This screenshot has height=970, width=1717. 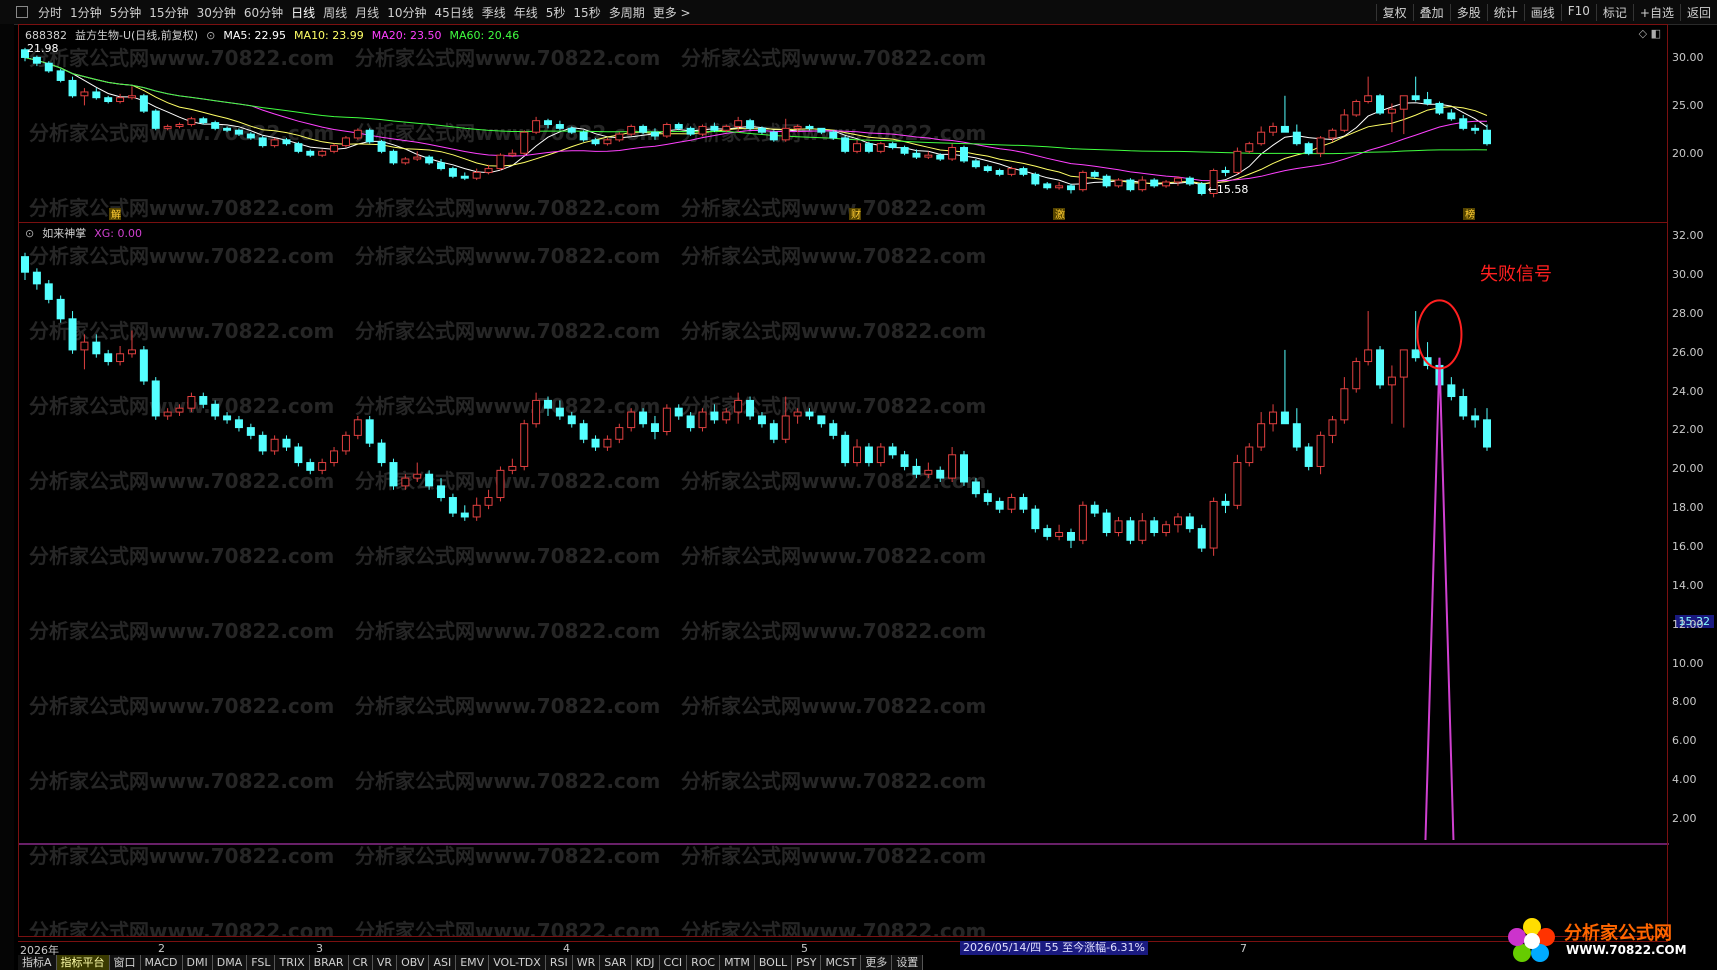 What do you see at coordinates (1578, 12) in the screenshot?
I see `toolbar-button-5: F10` at bounding box center [1578, 12].